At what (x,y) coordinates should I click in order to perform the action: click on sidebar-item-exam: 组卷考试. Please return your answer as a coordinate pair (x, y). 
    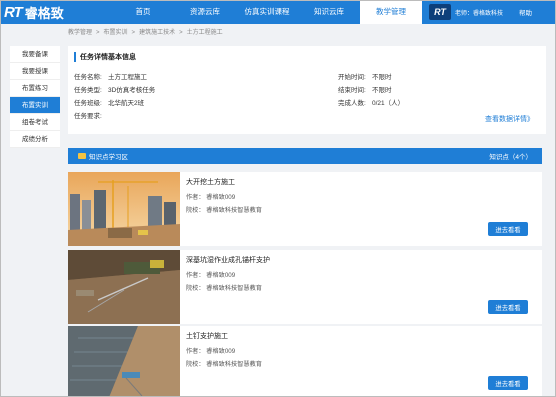
    Looking at the image, I should click on (35, 122).